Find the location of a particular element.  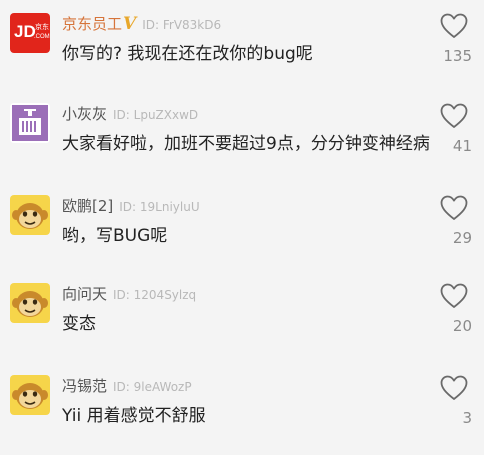

like-button: 29 is located at coordinates (454, 230).